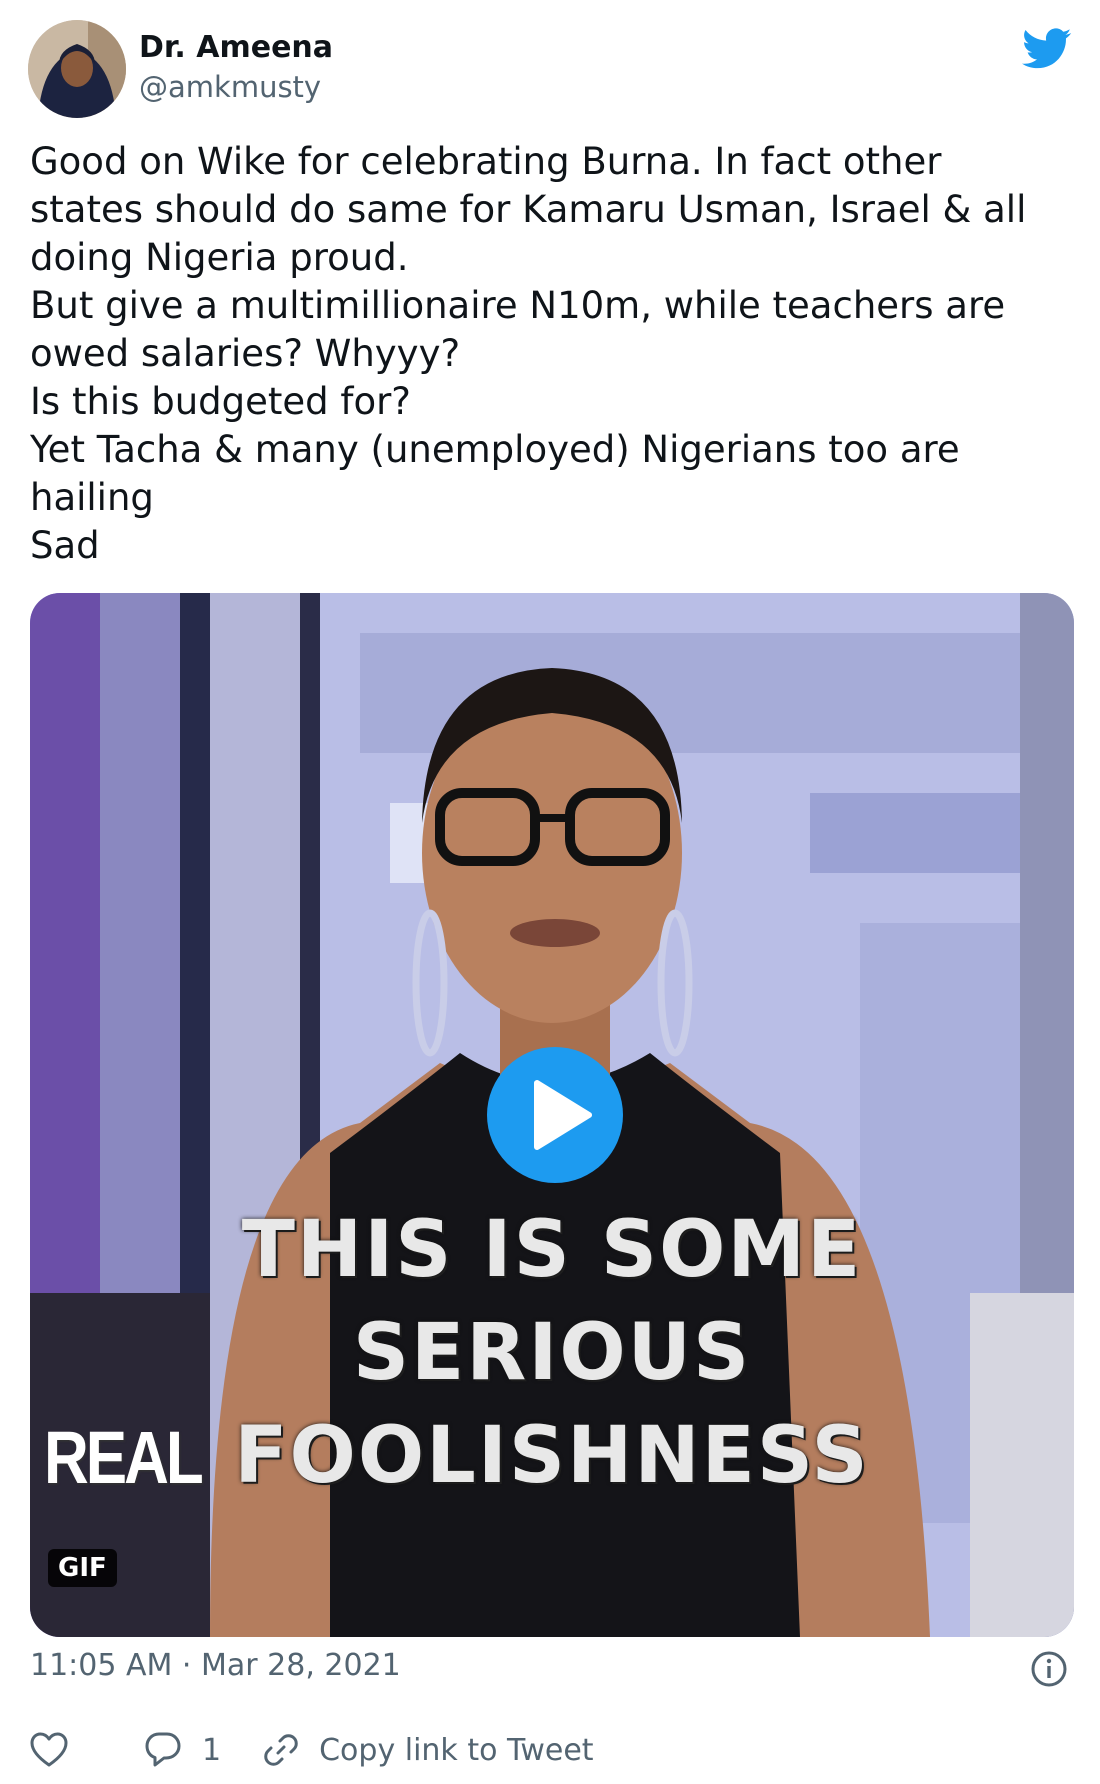  I want to click on copy-link-label: Copy link to Tweet, so click(456, 1750).